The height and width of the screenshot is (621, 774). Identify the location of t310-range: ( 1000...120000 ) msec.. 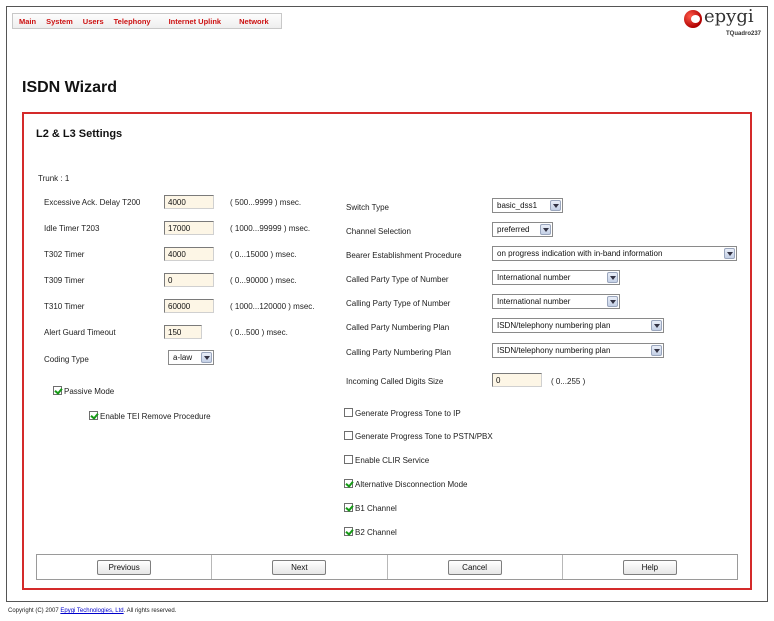
(272, 306).